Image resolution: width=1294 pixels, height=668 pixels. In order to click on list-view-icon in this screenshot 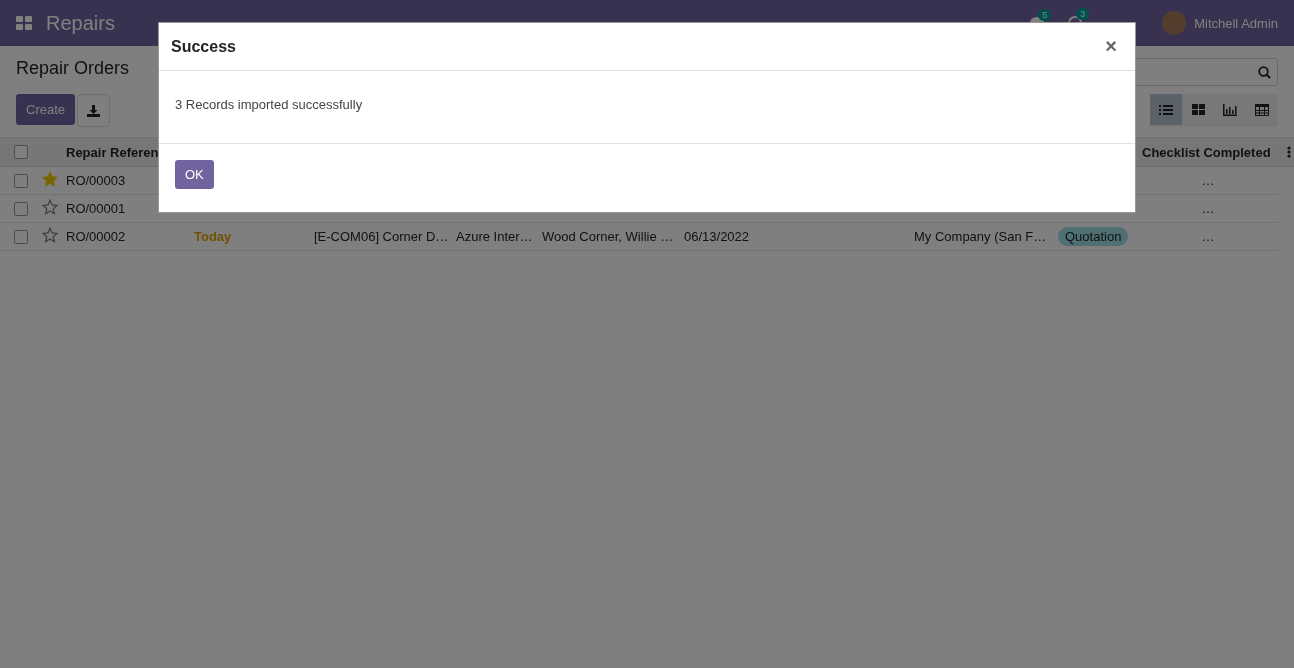, I will do `click(1166, 109)`.